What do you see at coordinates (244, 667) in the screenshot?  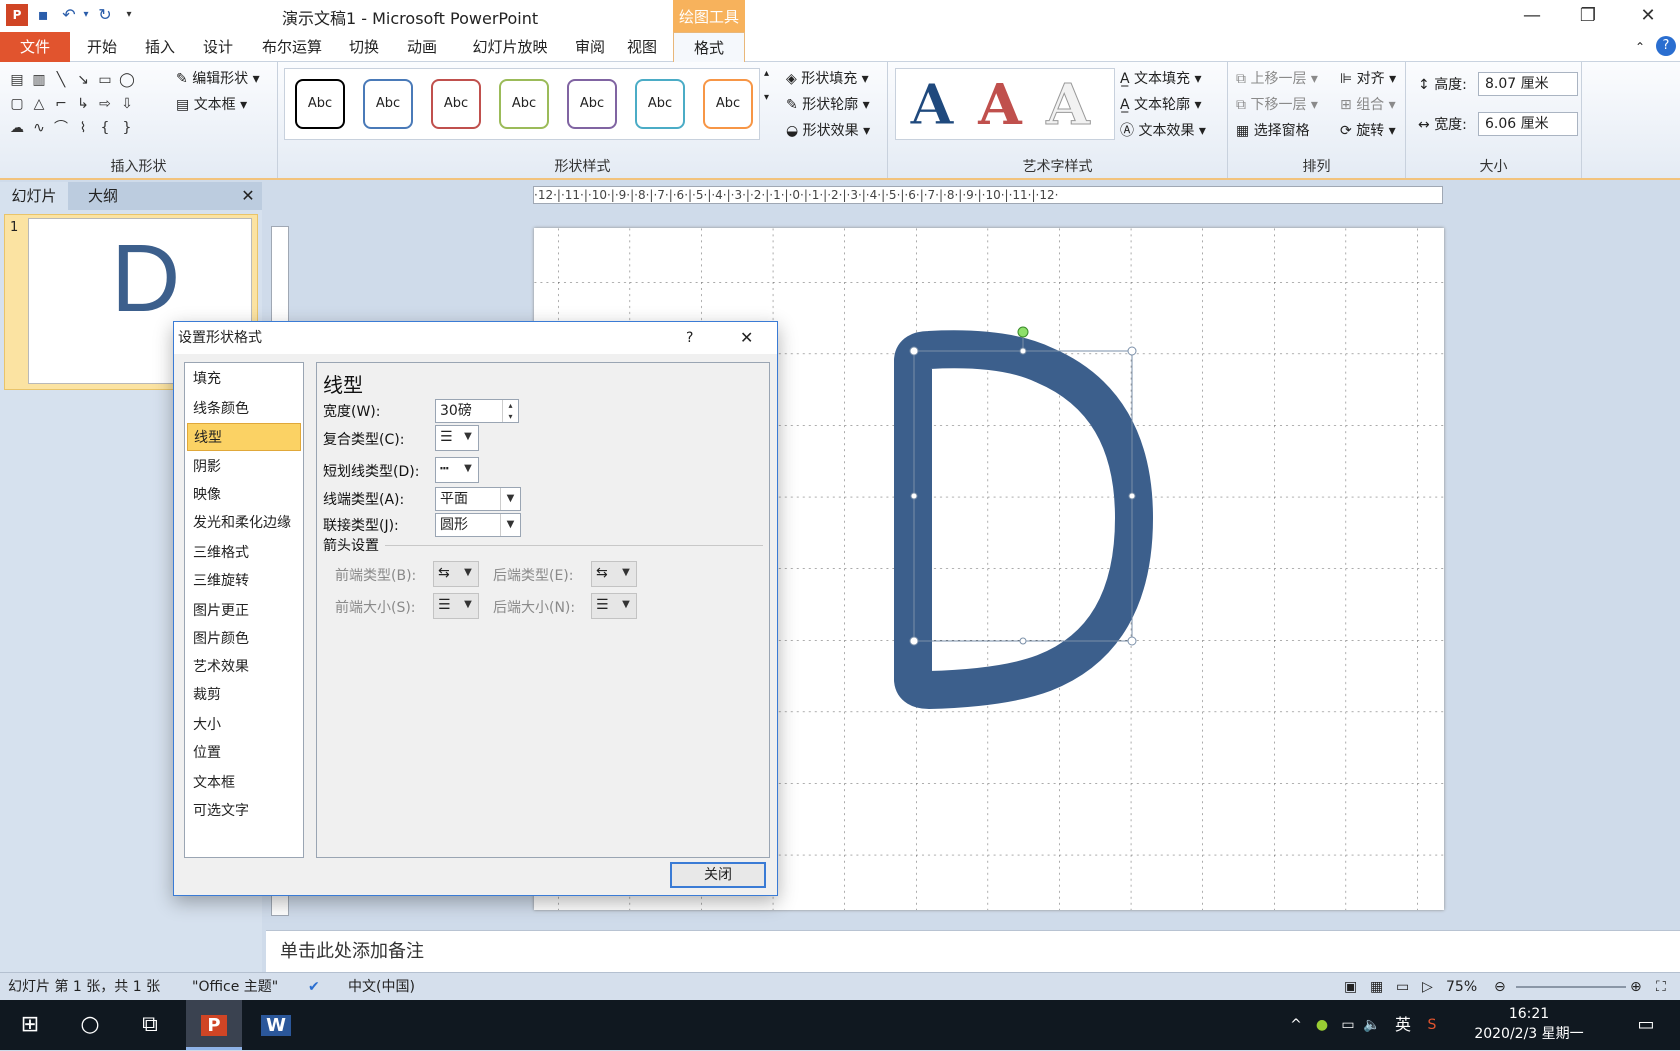 I see `nav-artistic-effects: 艺术效果` at bounding box center [244, 667].